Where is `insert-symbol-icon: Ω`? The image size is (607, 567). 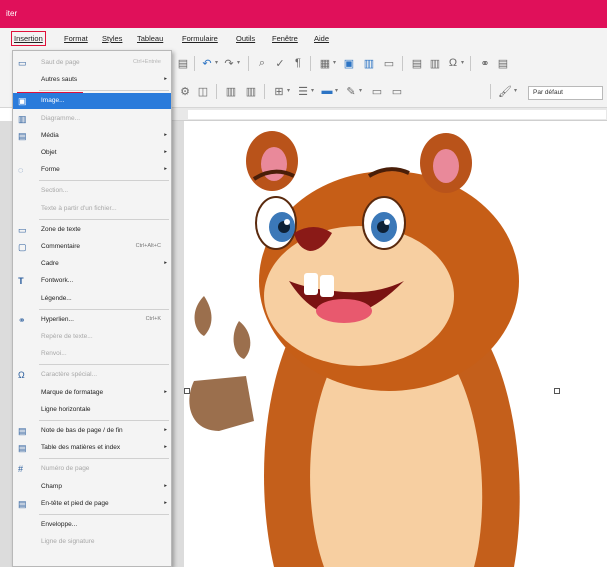
insert-symbol-icon: Ω is located at coordinates (453, 63).